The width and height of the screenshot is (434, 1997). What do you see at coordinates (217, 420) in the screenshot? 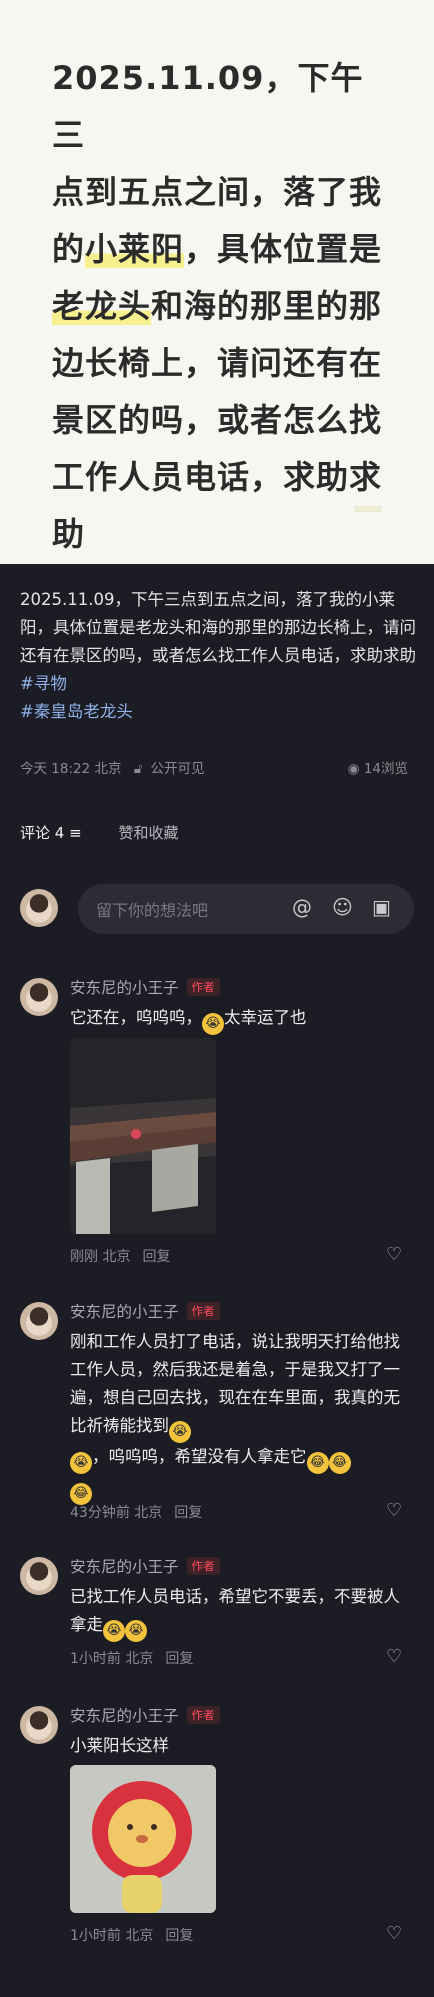
I see `cover-line: 景区的吗，或者怎么找` at bounding box center [217, 420].